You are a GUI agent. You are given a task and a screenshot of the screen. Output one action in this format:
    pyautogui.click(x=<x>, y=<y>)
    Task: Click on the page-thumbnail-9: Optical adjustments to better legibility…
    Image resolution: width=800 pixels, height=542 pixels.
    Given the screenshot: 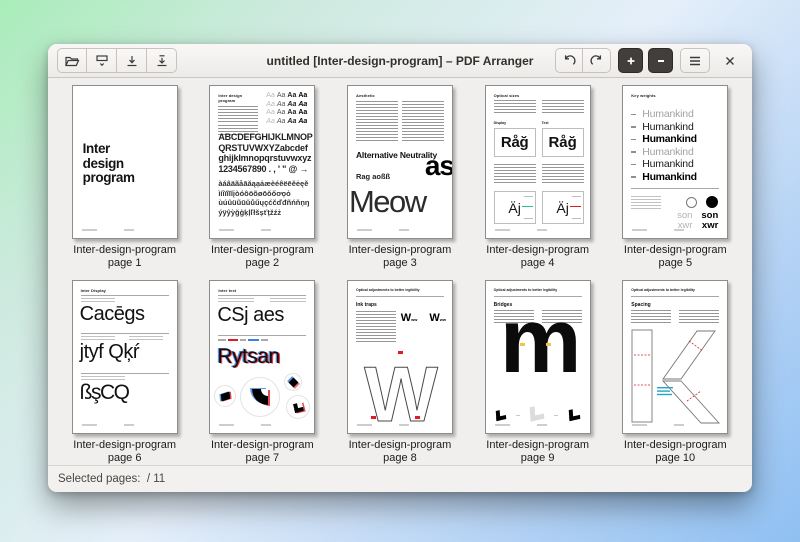 What is the action you would take?
    pyautogui.click(x=538, y=372)
    